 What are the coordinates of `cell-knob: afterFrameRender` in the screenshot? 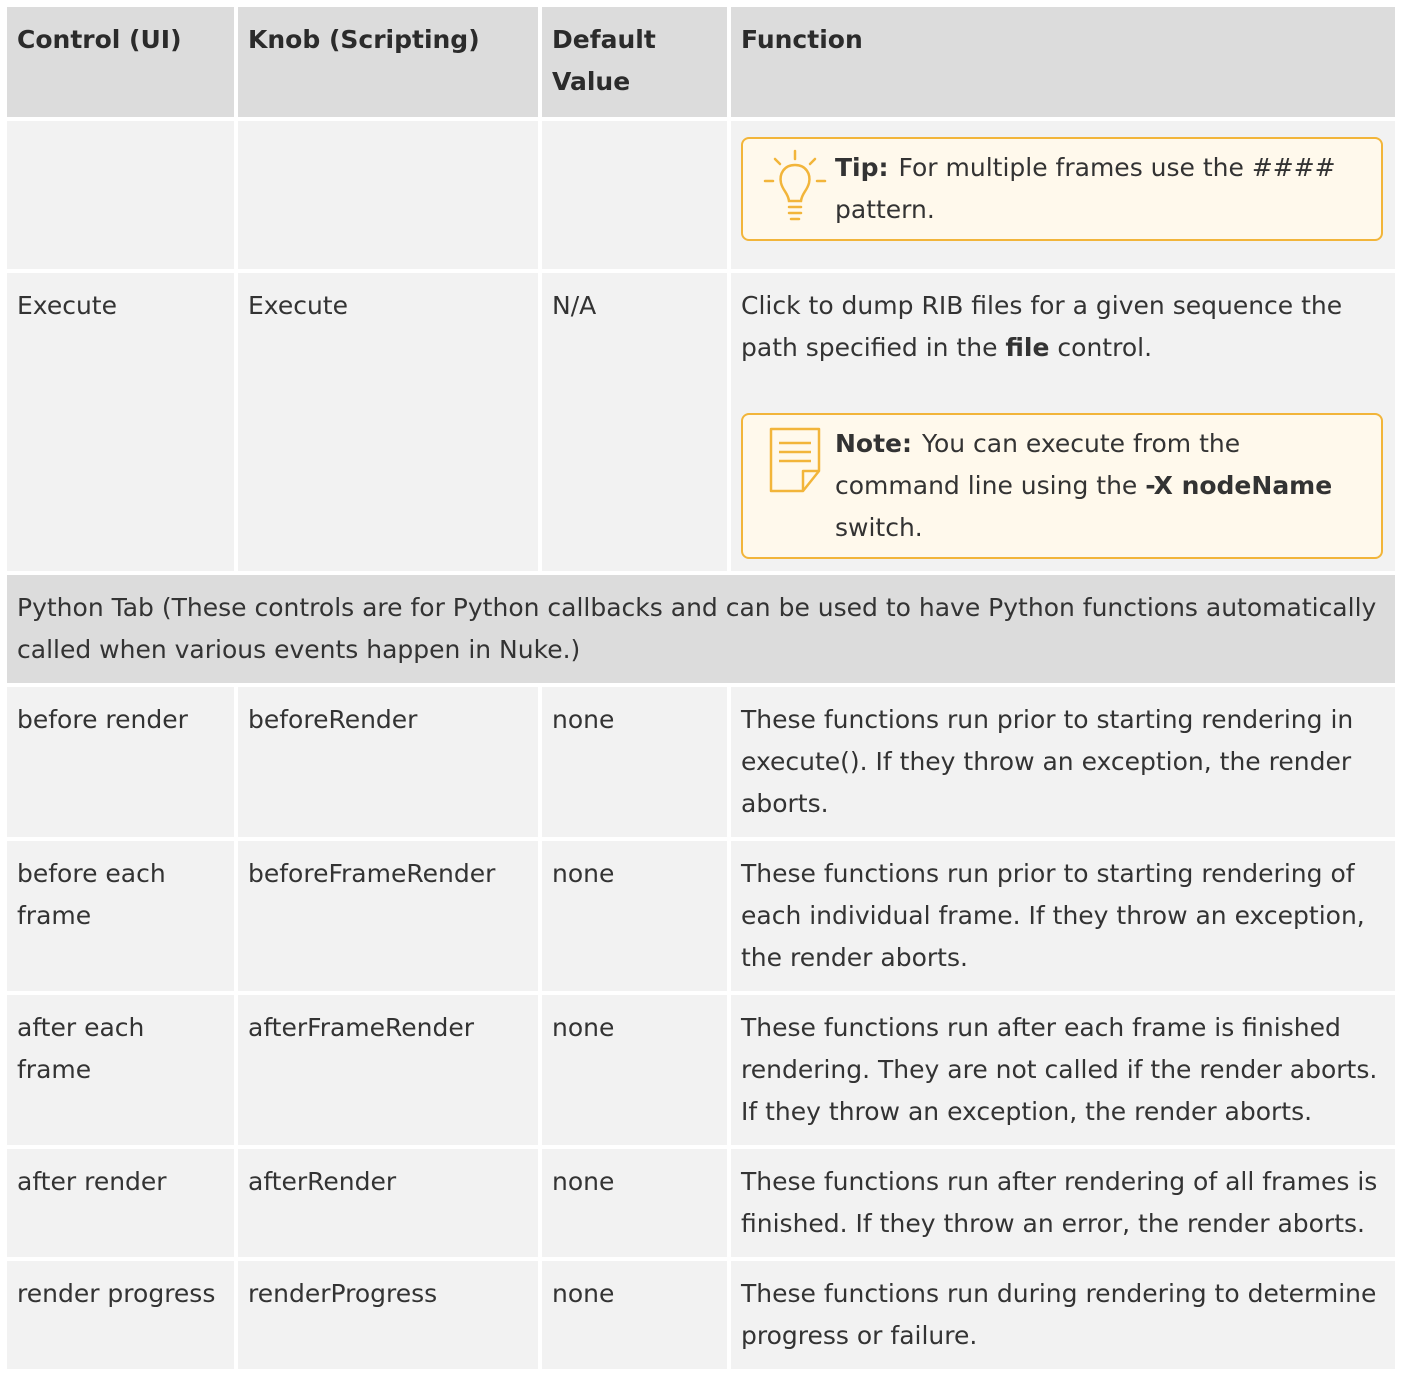 It's located at (388, 1070).